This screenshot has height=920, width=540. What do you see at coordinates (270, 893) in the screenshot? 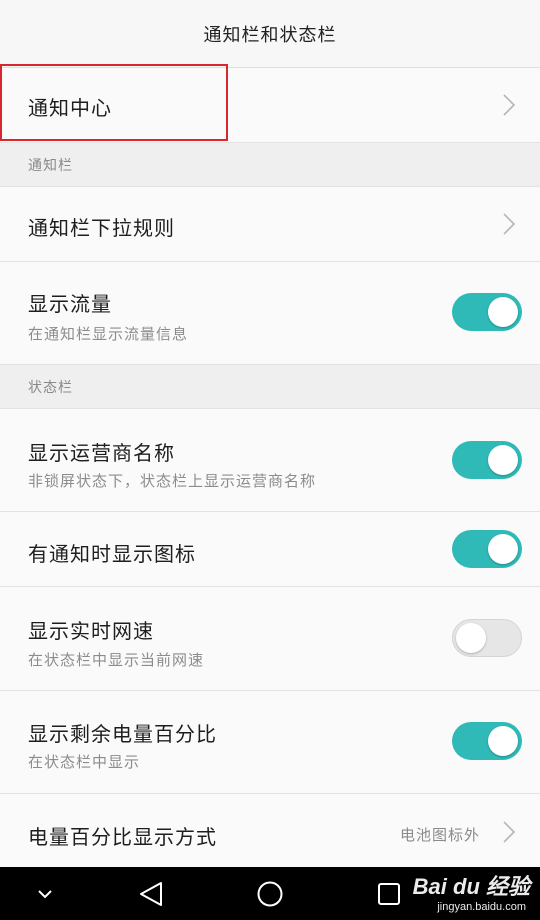
I see `nav-home-icon` at bounding box center [270, 893].